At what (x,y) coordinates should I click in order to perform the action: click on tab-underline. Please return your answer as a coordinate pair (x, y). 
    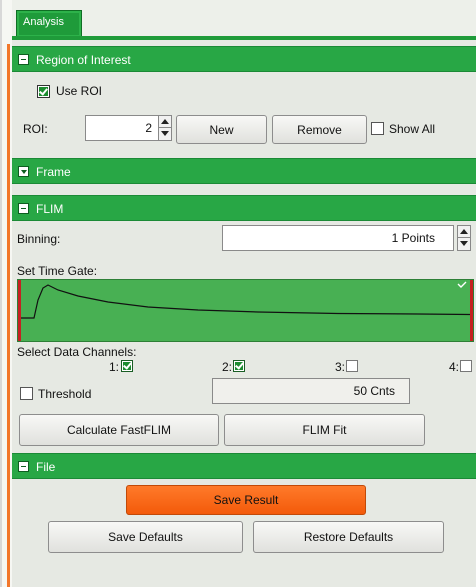
    Looking at the image, I should click on (244, 38).